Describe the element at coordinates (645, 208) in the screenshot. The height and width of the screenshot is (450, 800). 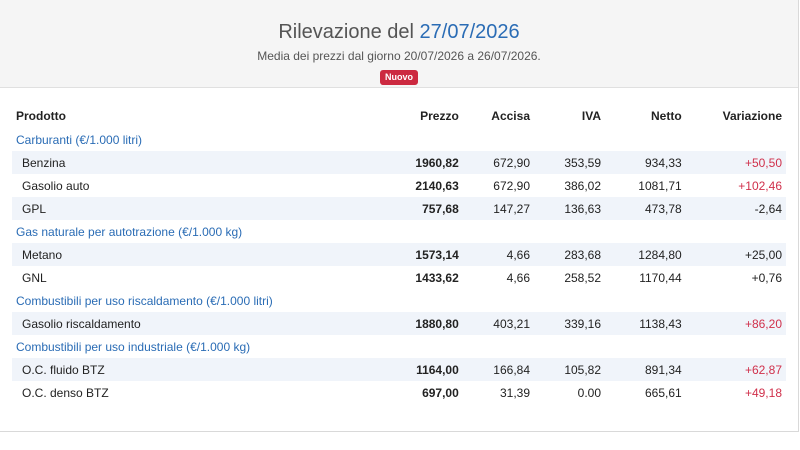
I see `cell-netto: 473,78` at that location.